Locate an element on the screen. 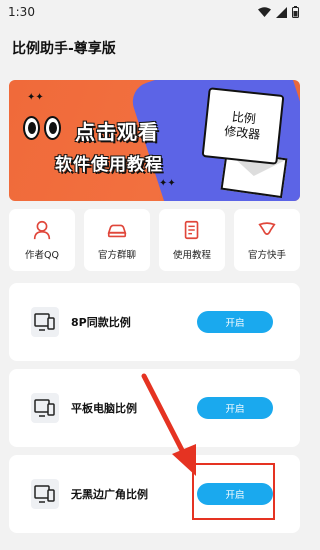 The image size is (320, 550). kuaishou-icon is located at coordinates (267, 228).